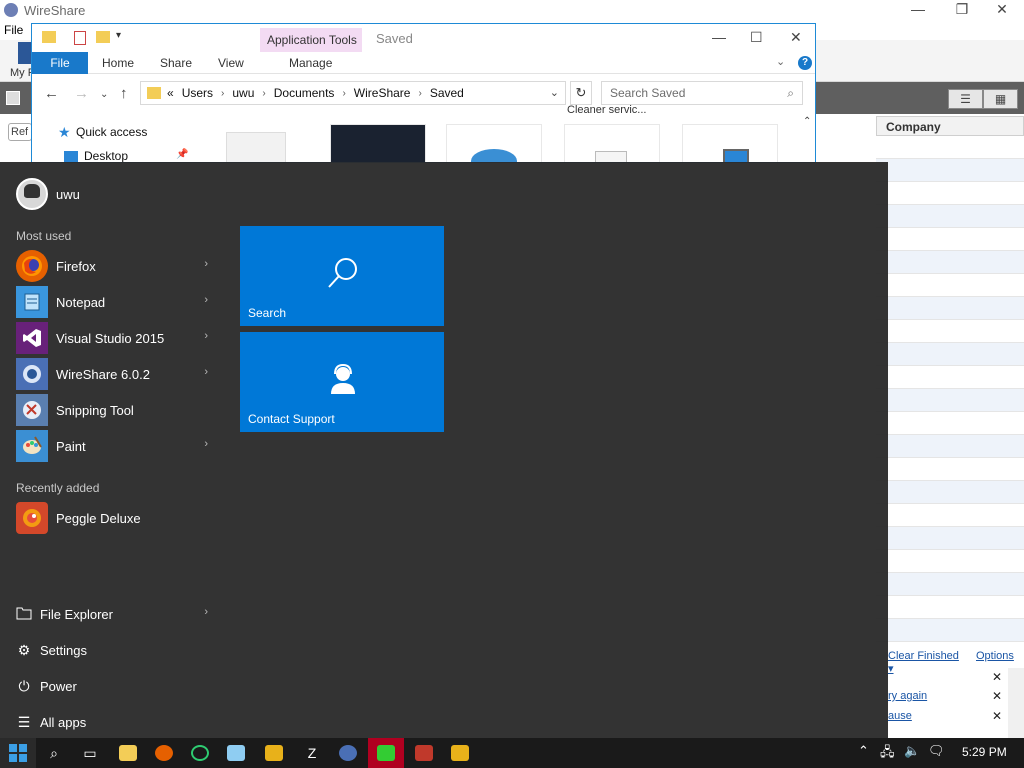  What do you see at coordinates (863, 751) in the screenshot?
I see `chevron-up-icon: ⌃` at bounding box center [863, 751].